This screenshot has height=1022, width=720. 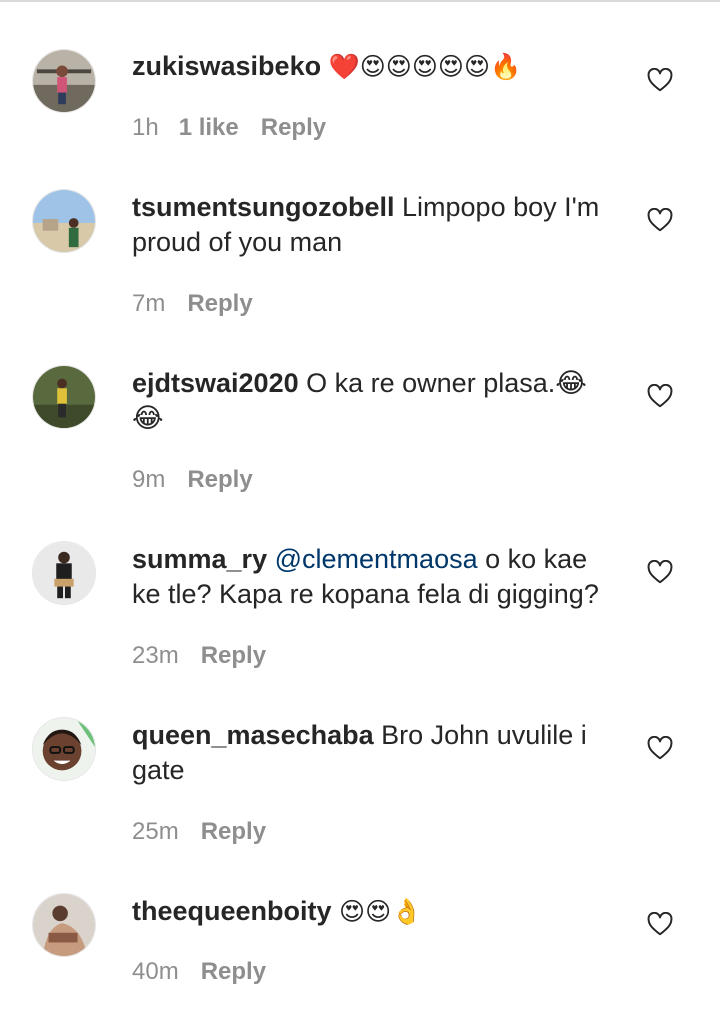 I want to click on comment-time: 25m, so click(x=155, y=831).